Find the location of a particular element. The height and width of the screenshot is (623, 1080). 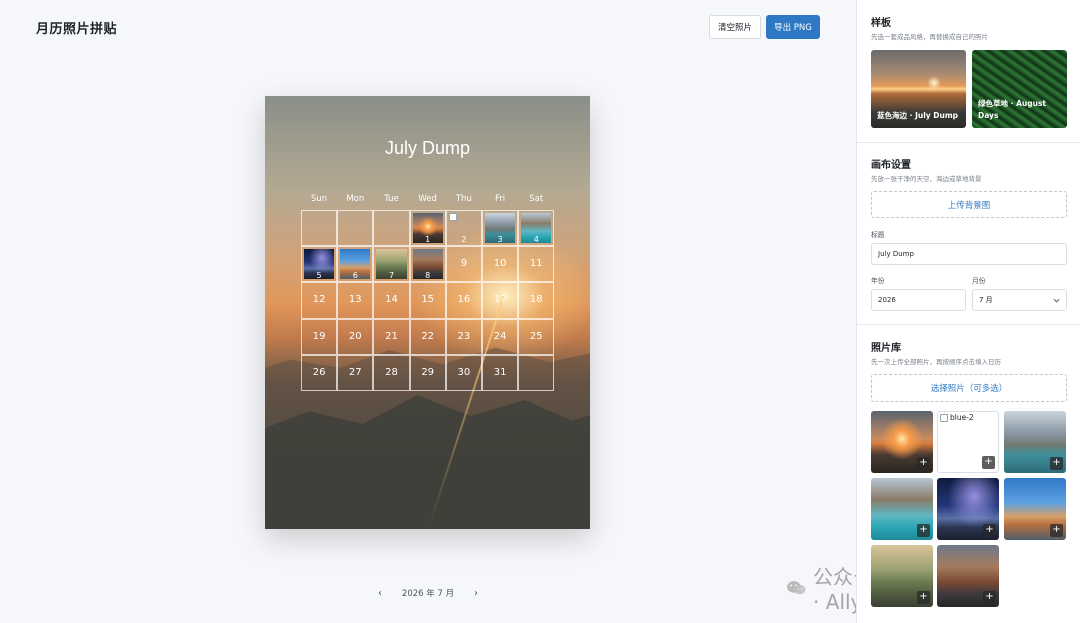

day-cell: 1 is located at coordinates (427, 228).